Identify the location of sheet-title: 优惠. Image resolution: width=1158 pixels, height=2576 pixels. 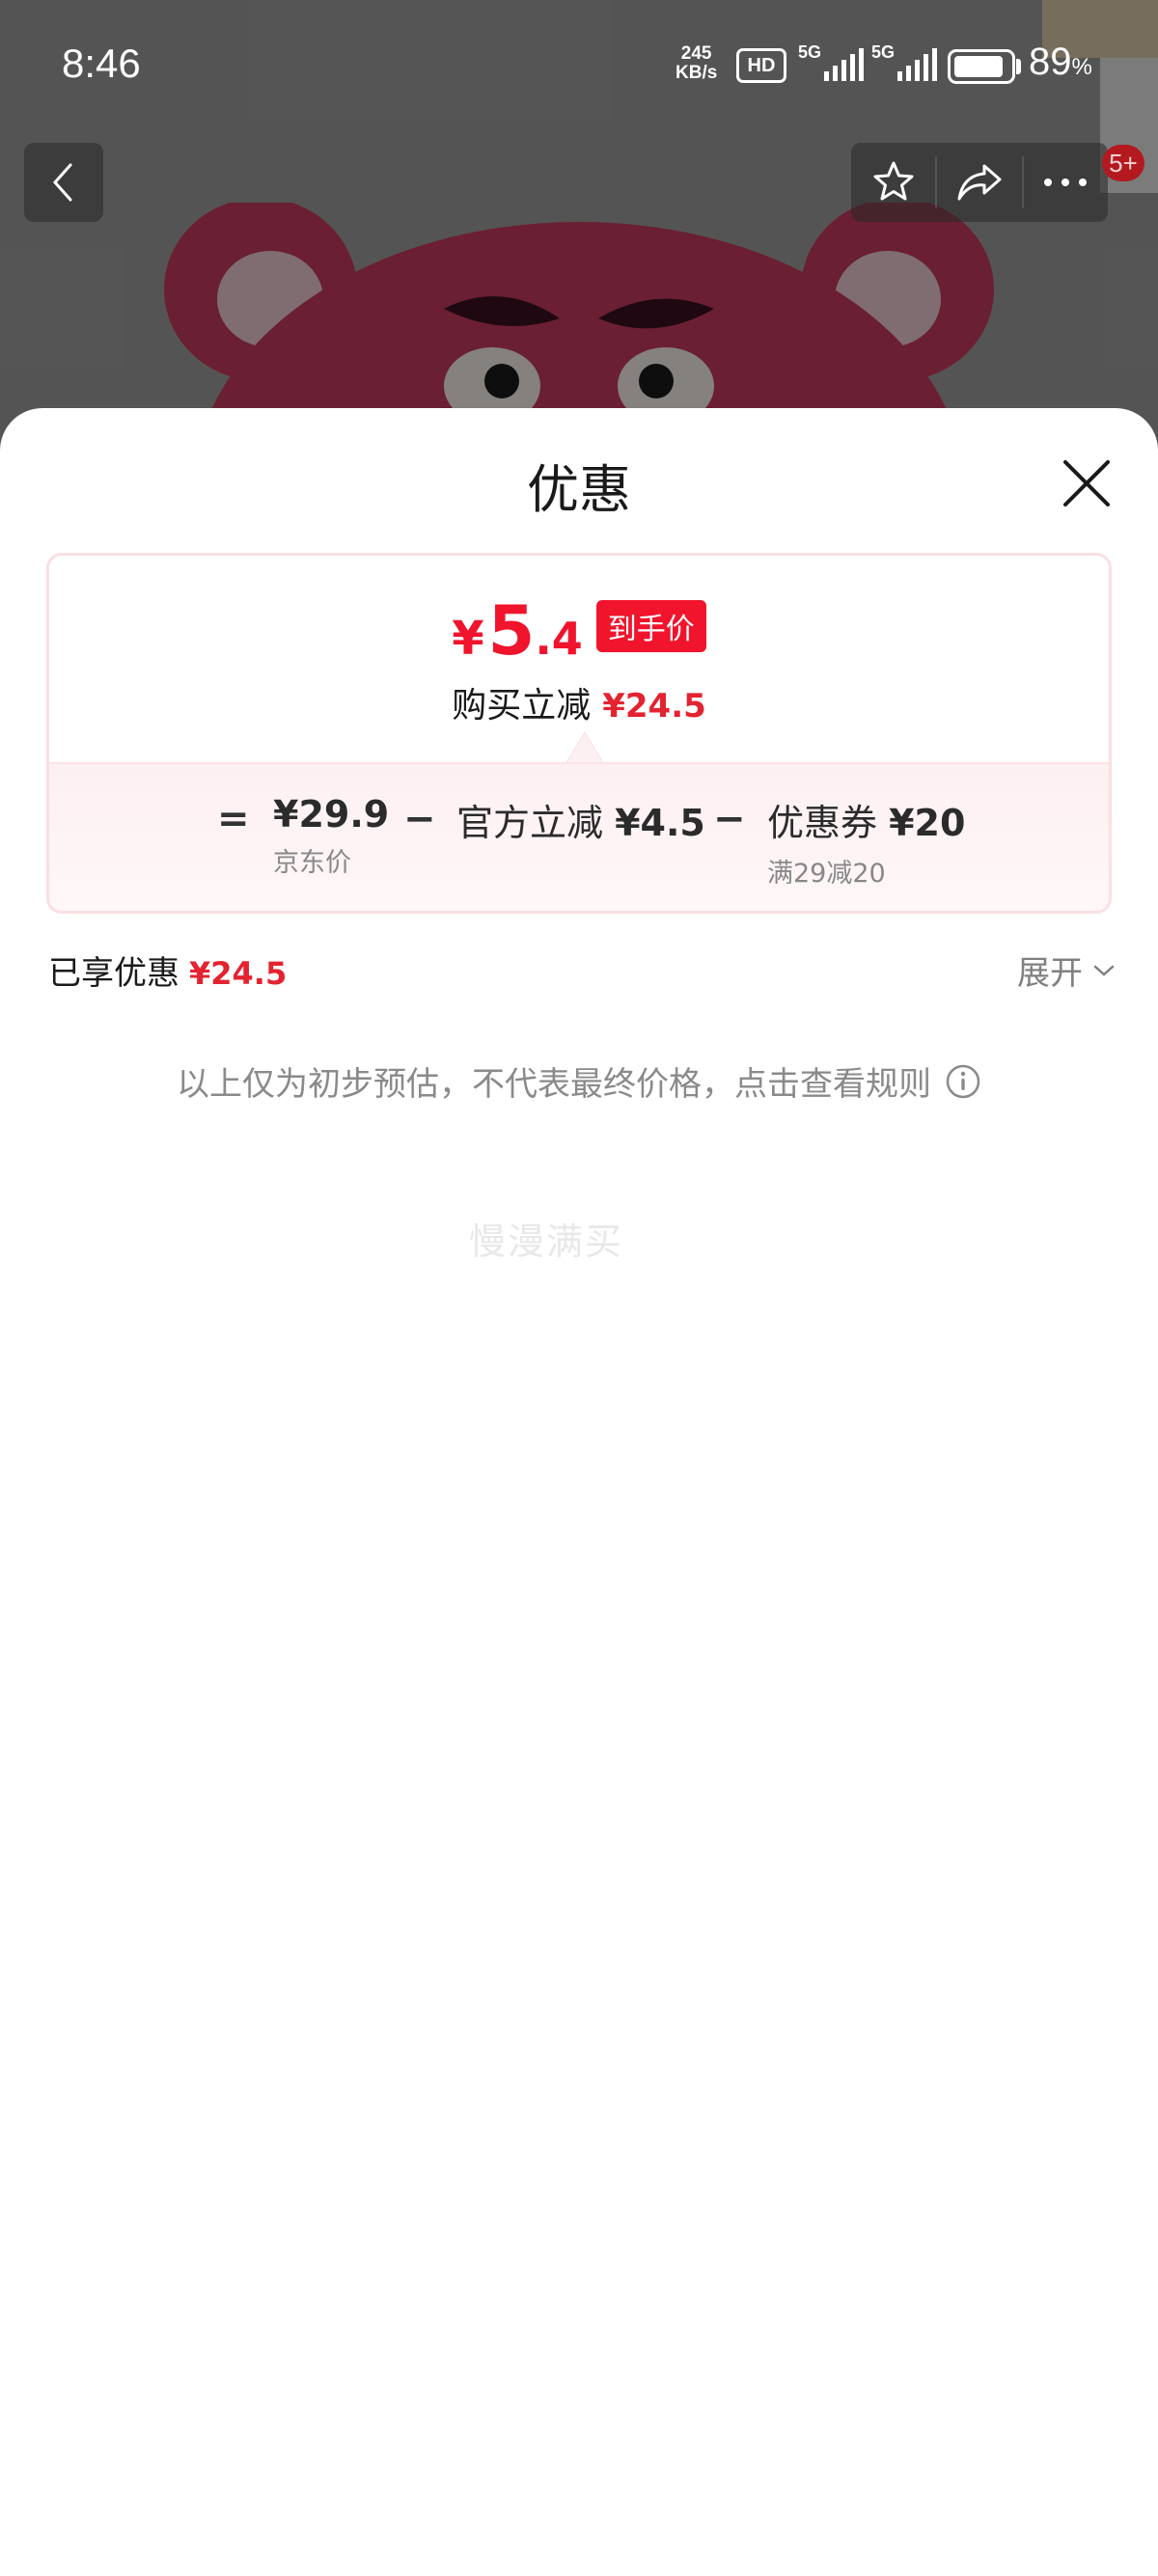
(579, 489).